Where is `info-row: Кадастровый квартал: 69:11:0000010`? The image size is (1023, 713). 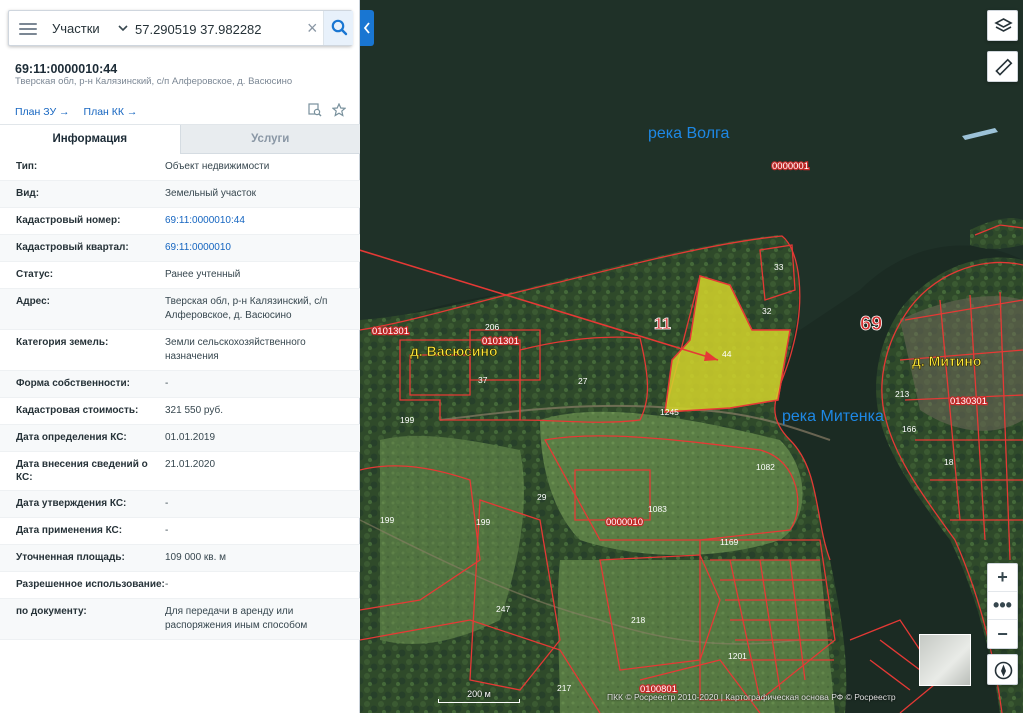 info-row: Кадастровый квартал: 69:11:0000010 is located at coordinates (180, 248).